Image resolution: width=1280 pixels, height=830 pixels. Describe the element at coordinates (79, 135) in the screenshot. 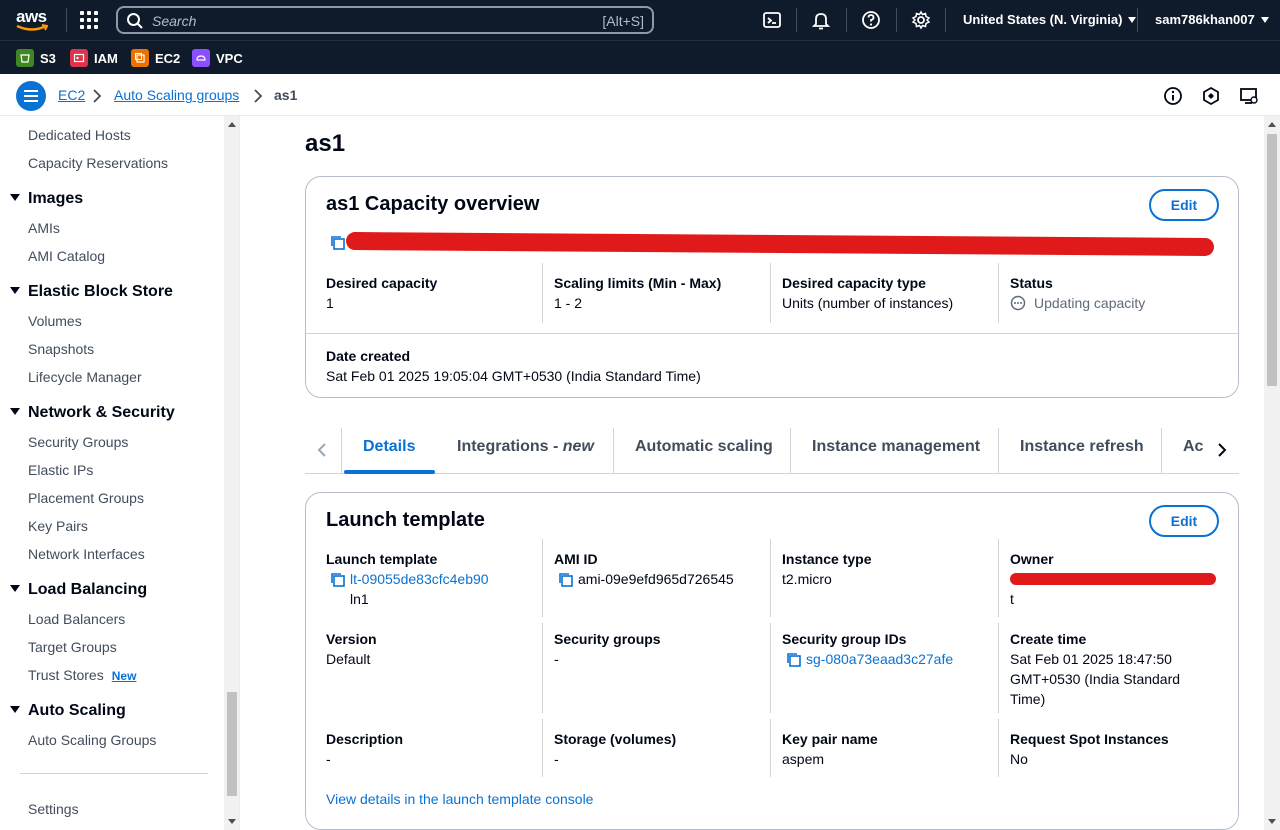

I see `sidebar-item-dedicated-hosts: Dedicated Hosts` at that location.